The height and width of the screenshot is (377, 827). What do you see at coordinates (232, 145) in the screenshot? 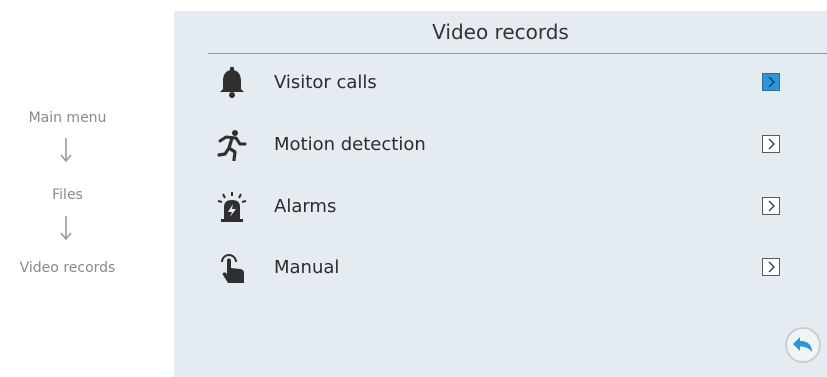
I see `running-person-icon` at bounding box center [232, 145].